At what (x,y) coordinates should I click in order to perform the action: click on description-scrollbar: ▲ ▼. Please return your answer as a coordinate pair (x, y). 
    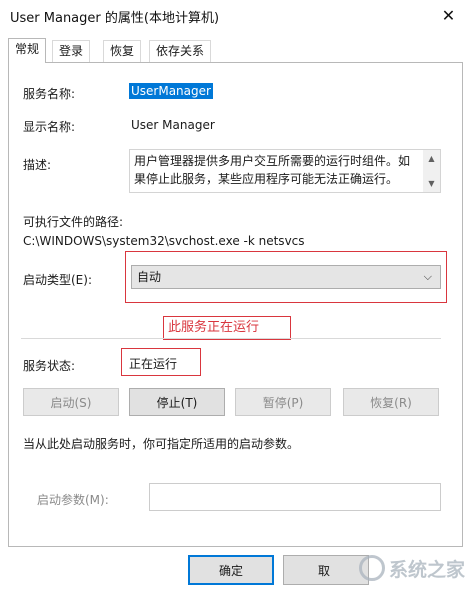
    Looking at the image, I should click on (431, 171).